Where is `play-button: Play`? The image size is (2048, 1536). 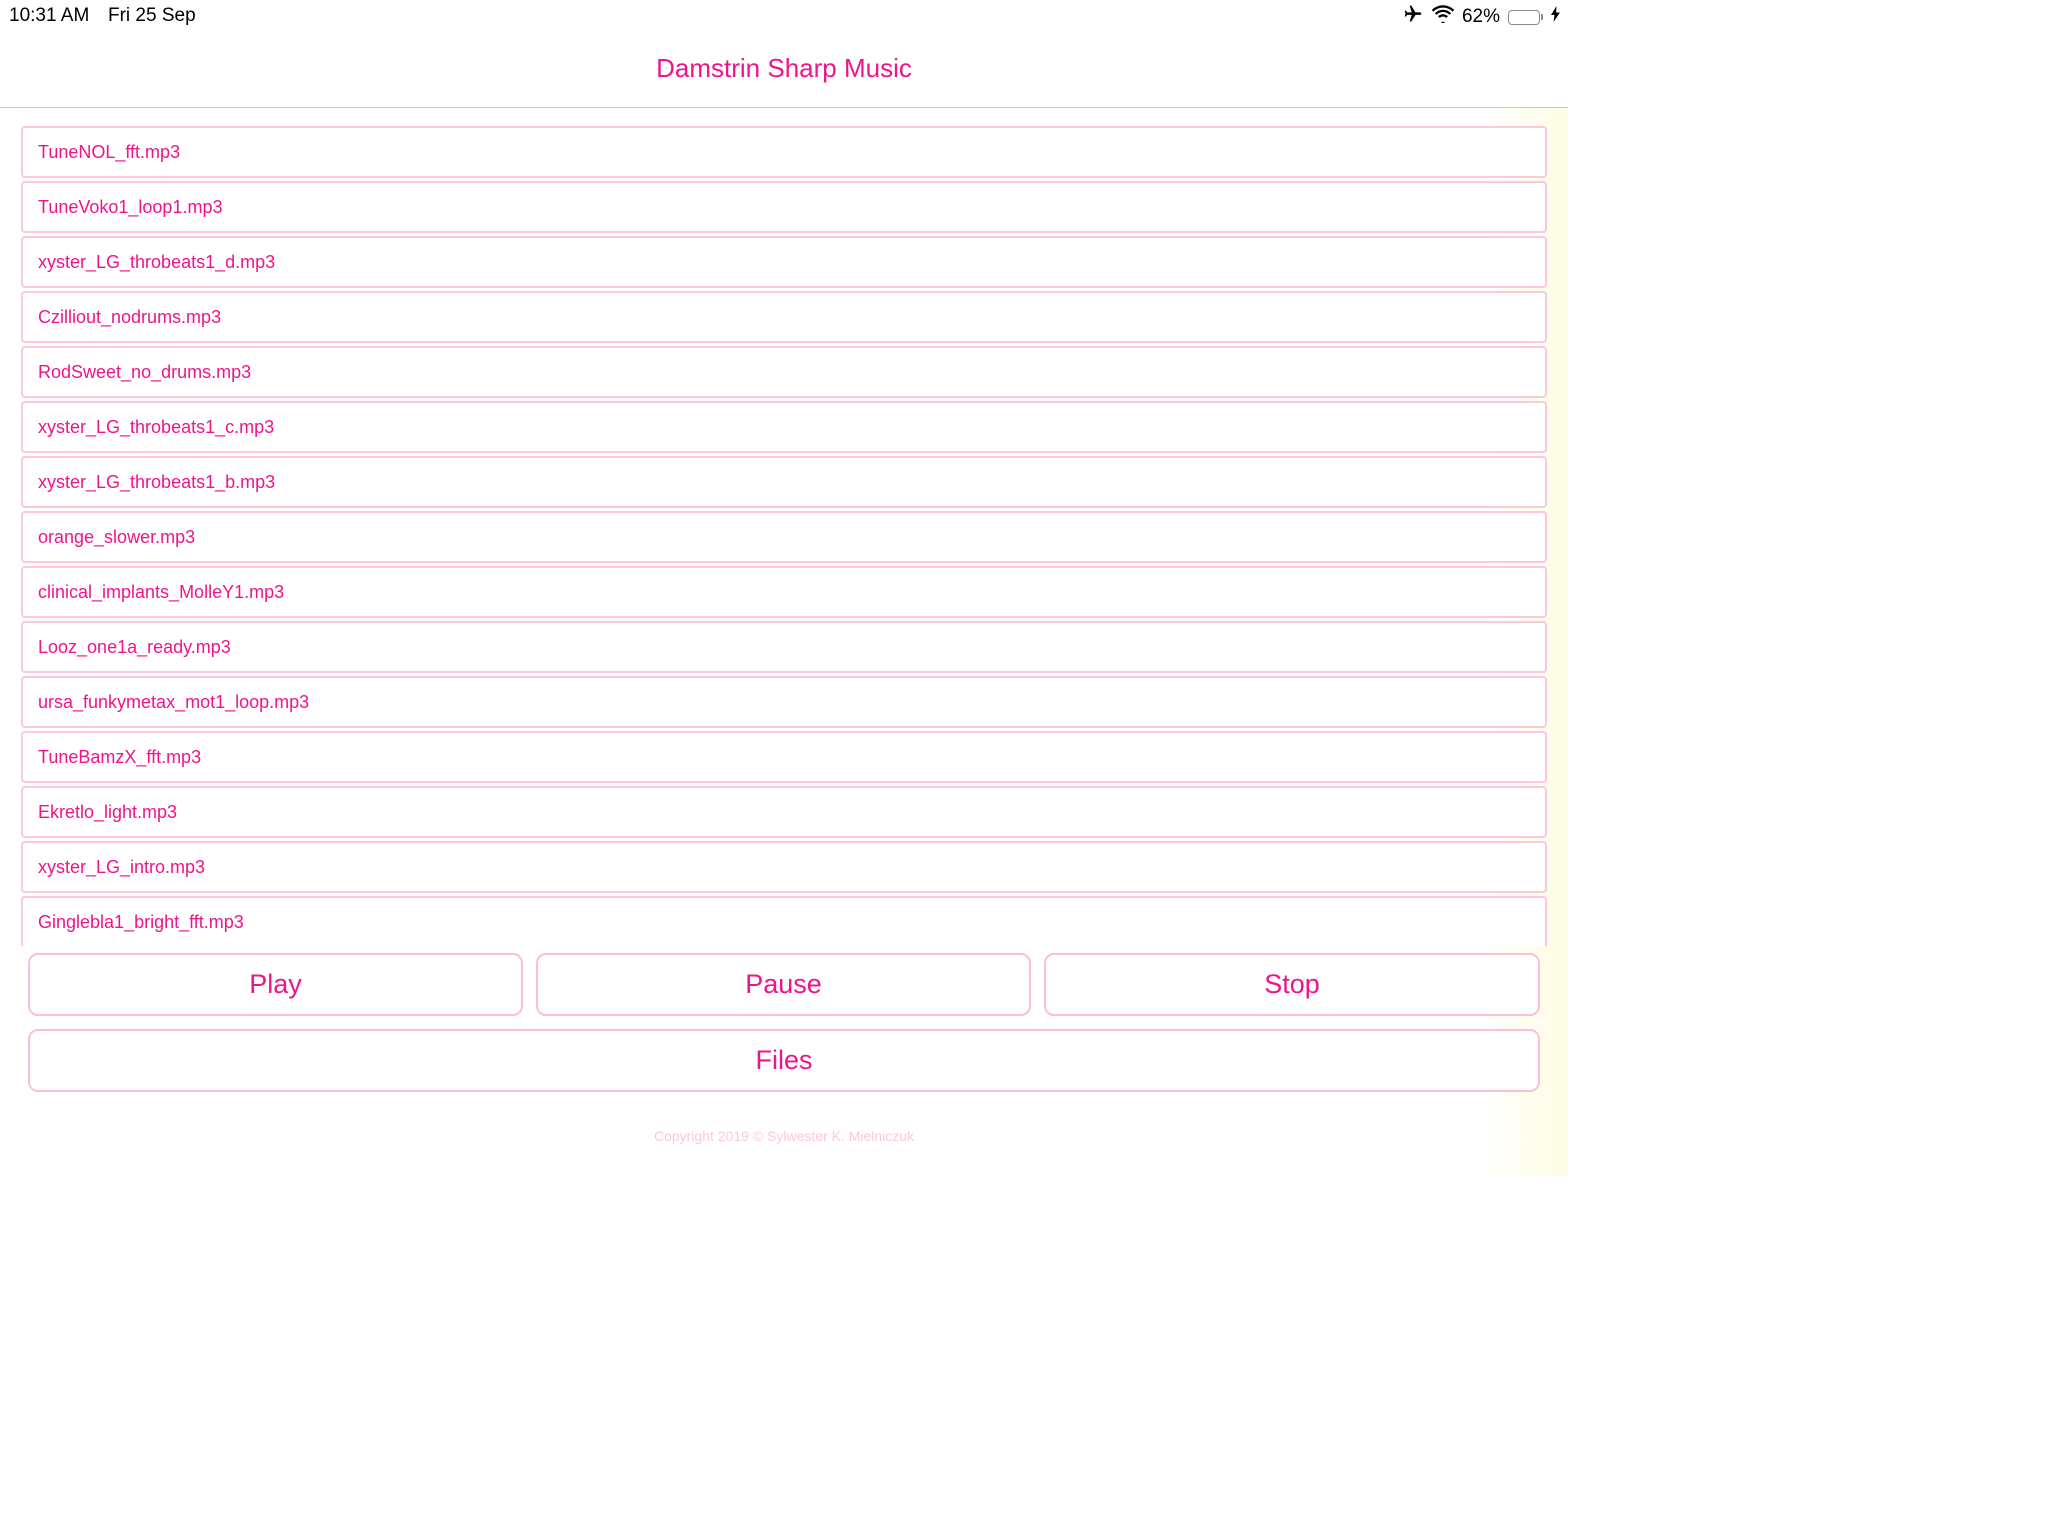 play-button: Play is located at coordinates (275, 984).